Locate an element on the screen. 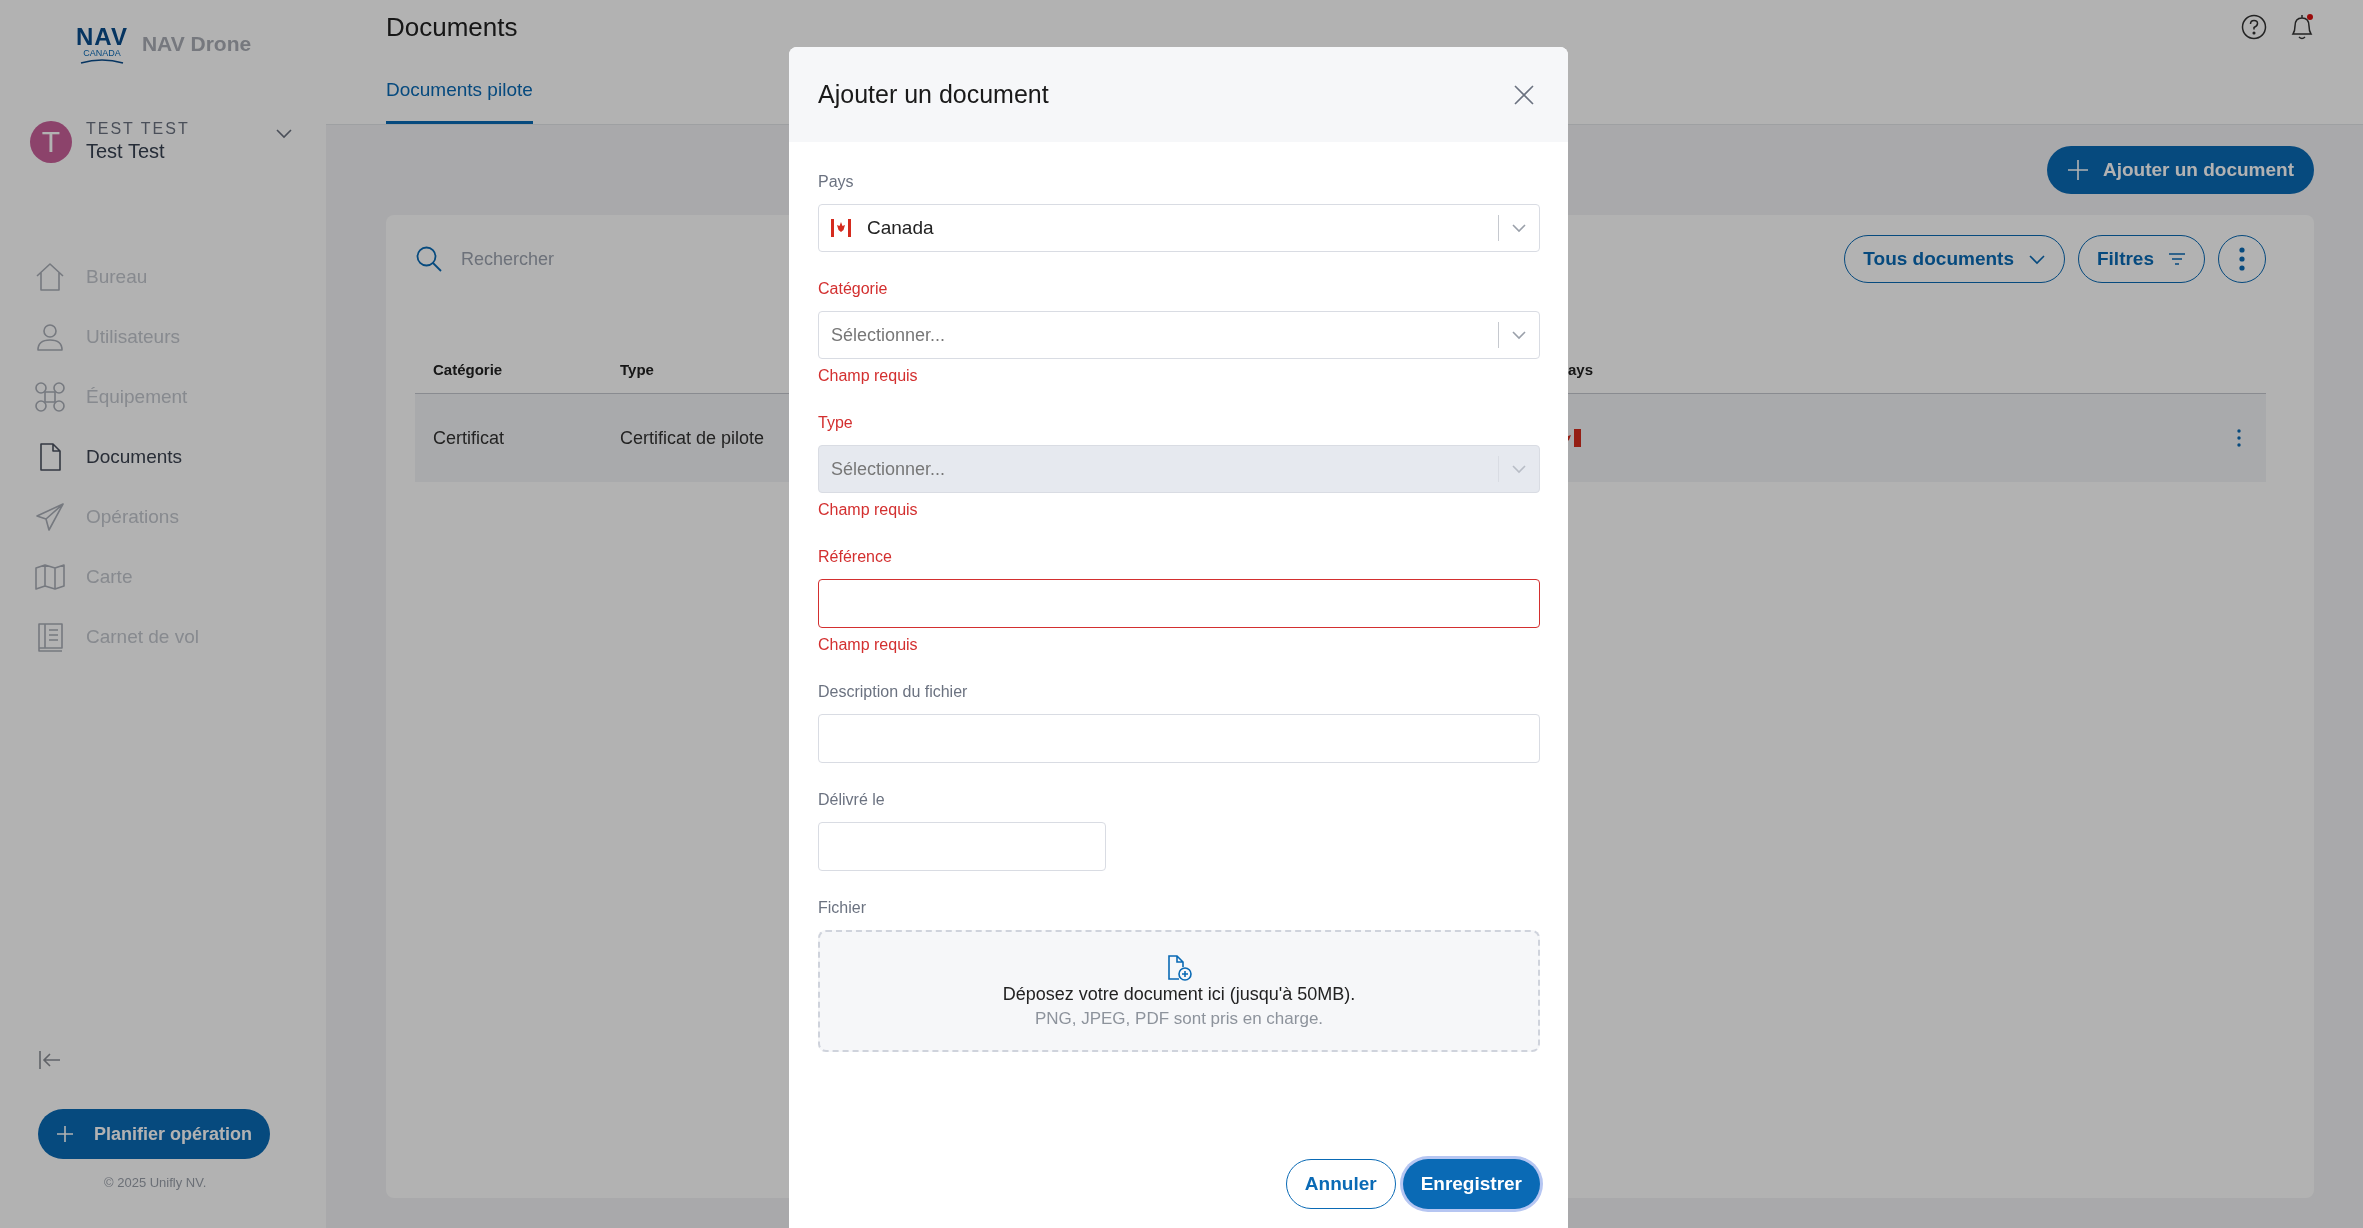  field-label: Délivré le is located at coordinates (852, 800).